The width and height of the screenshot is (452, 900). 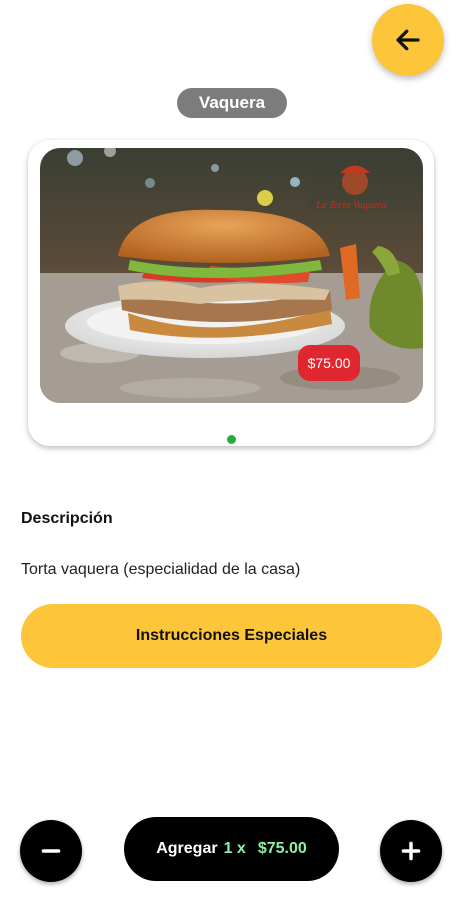 I want to click on product-title-badge: Vaquera, so click(x=232, y=103).